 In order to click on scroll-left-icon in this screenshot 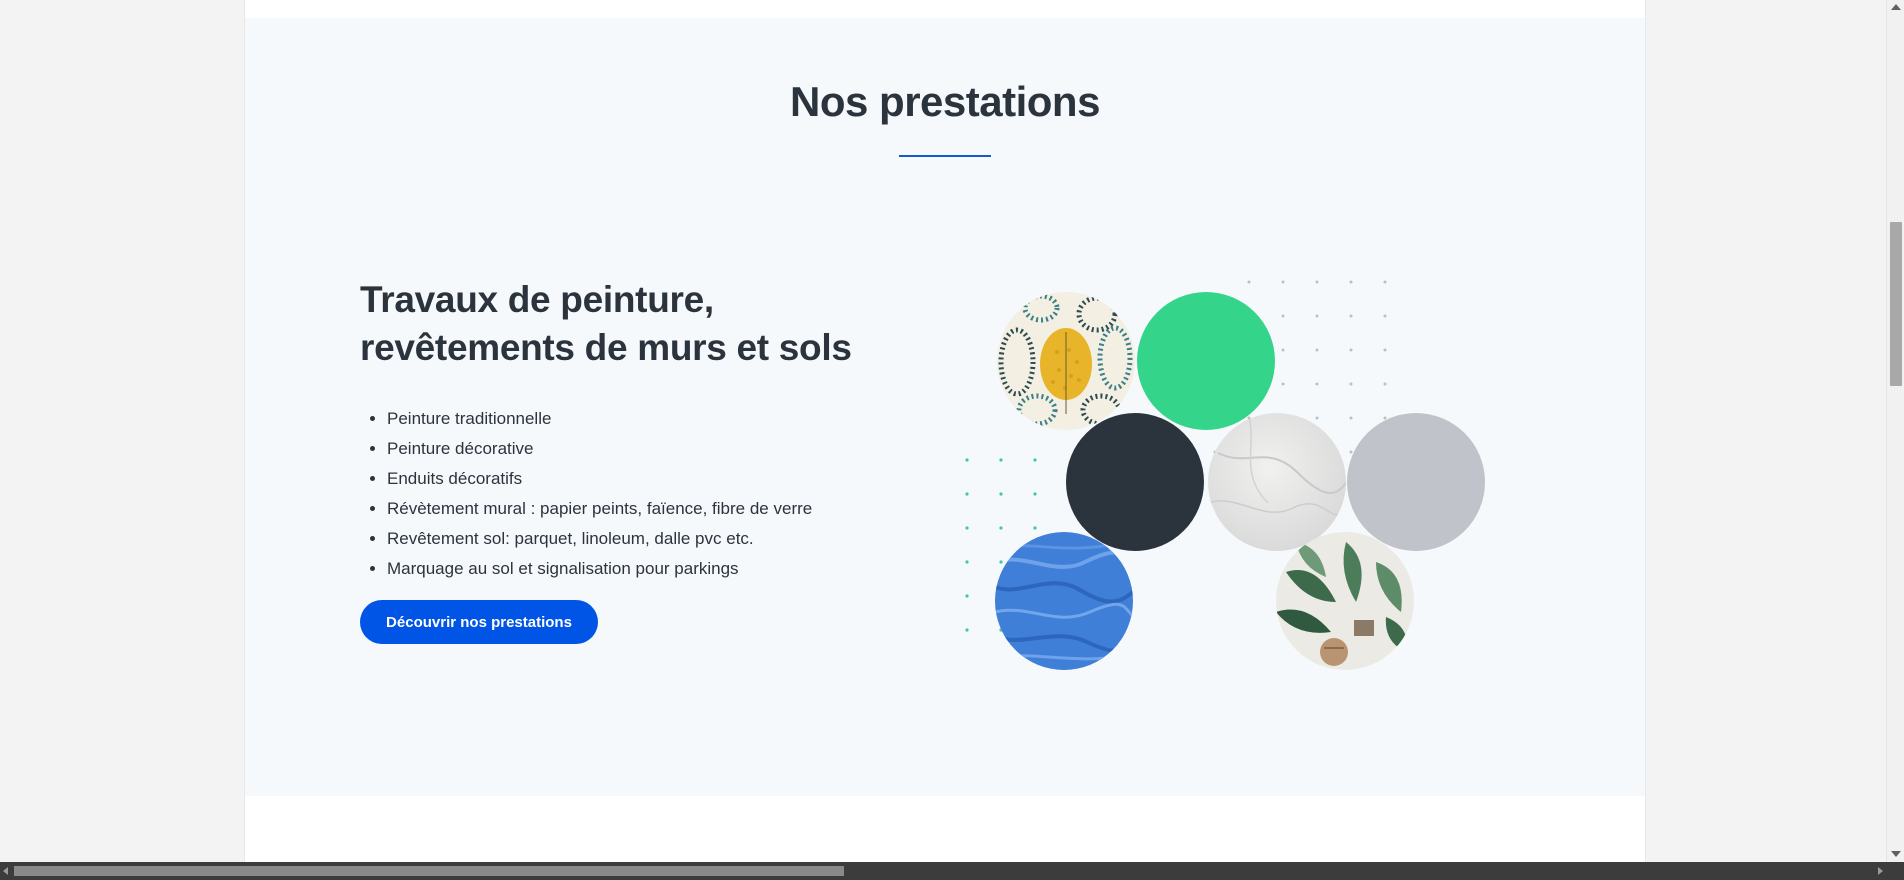, I will do `click(5, 871)`.